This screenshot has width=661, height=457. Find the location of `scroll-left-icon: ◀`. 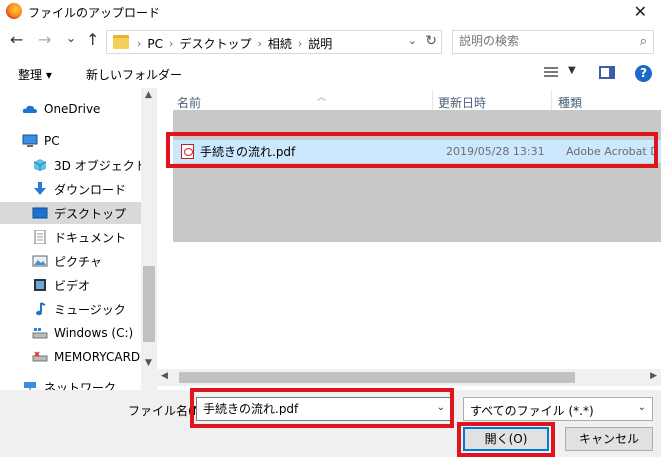

scroll-left-icon: ◀ is located at coordinates (164, 376).